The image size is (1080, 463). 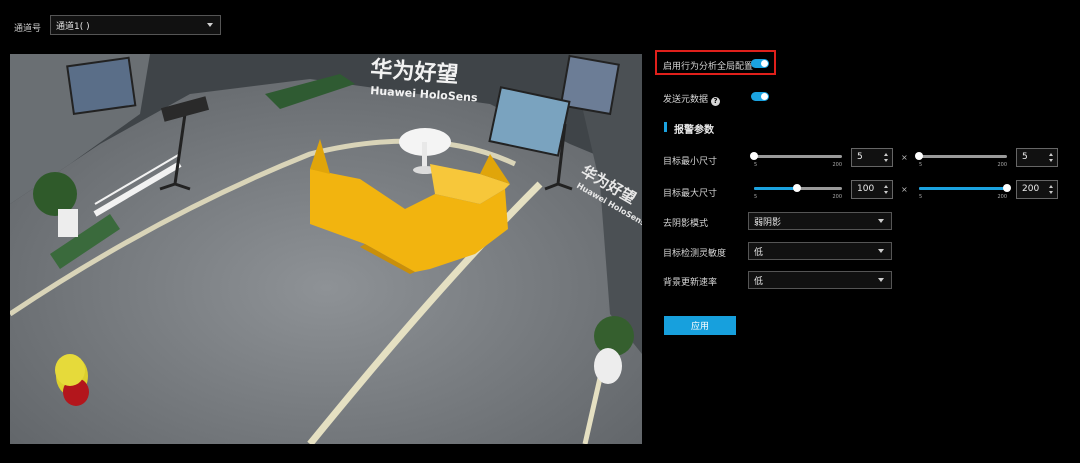 I want to click on min-width-input: 5, so click(x=872, y=157).